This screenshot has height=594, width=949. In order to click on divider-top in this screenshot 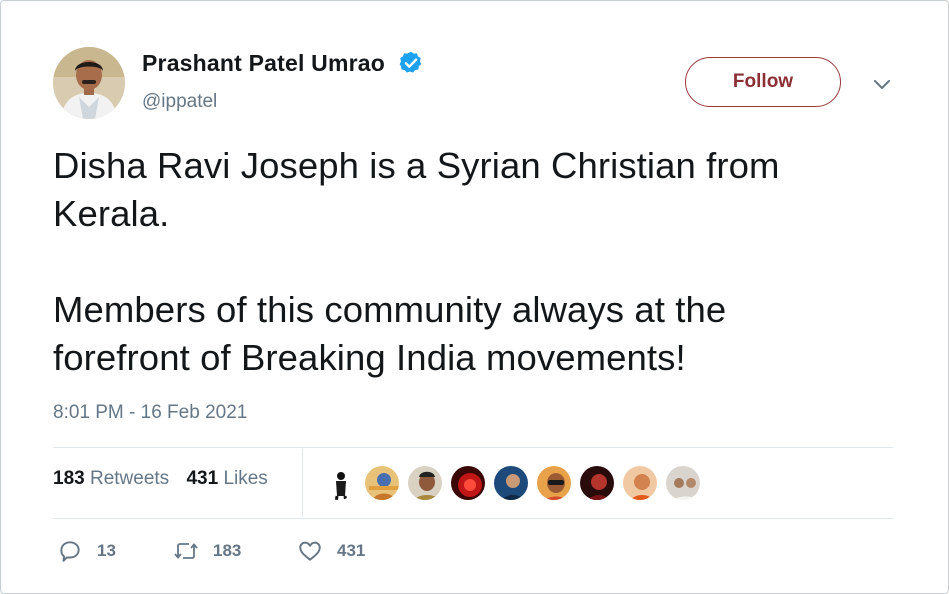, I will do `click(473, 447)`.